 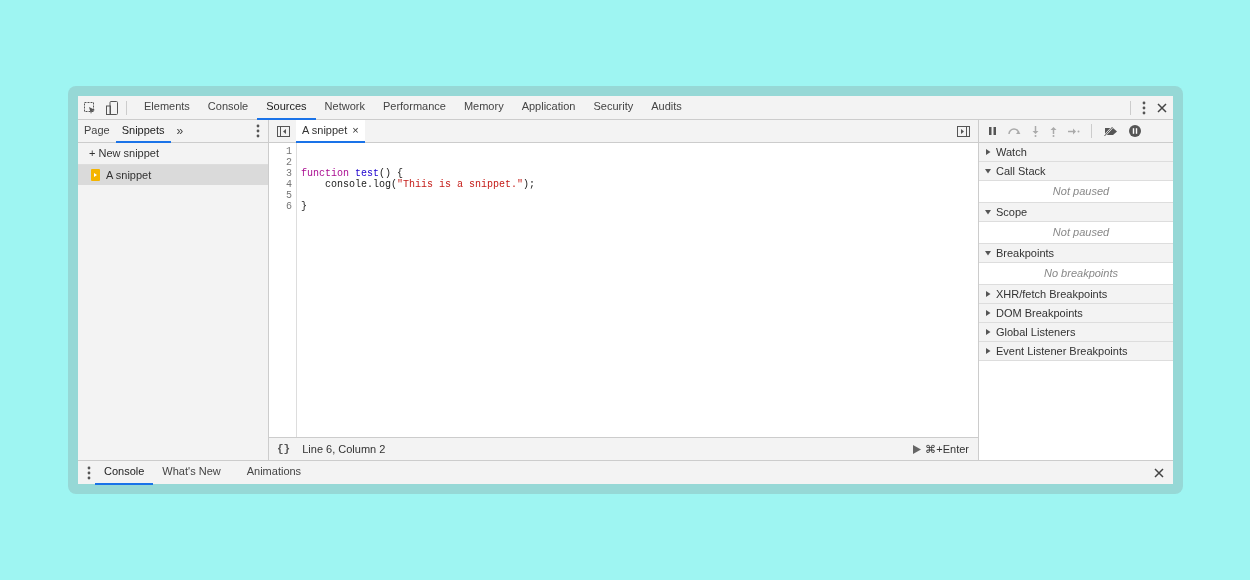 I want to click on file-tab: A snippet ×, so click(x=330, y=131).